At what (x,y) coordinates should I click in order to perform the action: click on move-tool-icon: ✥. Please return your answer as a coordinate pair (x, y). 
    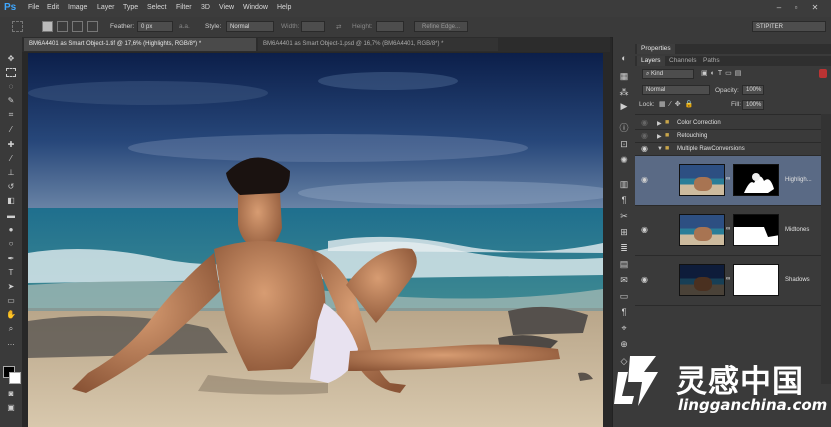
    Looking at the image, I should click on (11, 59).